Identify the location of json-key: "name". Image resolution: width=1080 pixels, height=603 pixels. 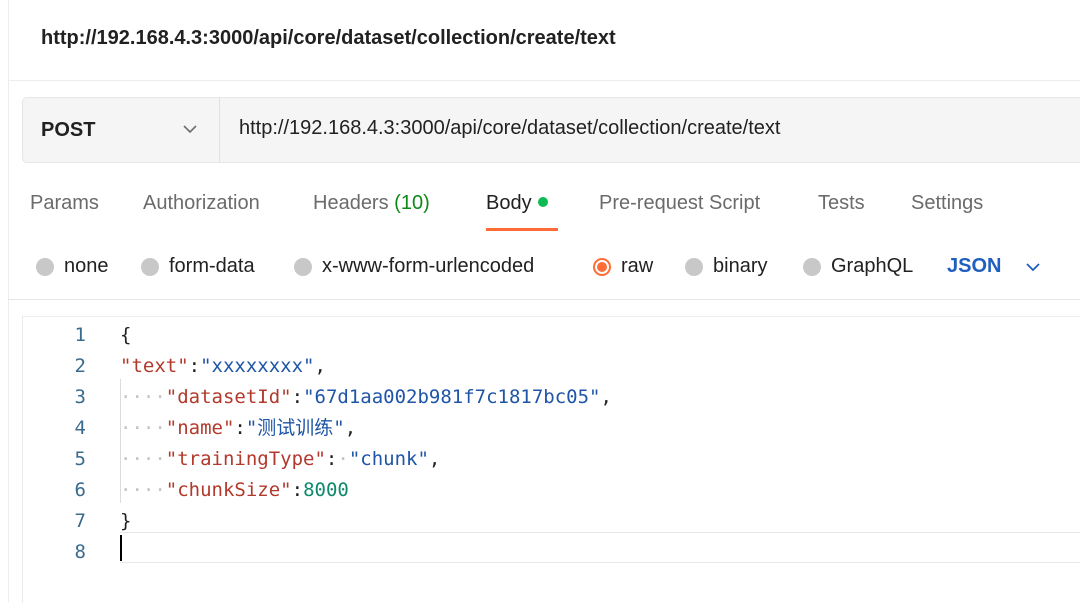
(200, 428).